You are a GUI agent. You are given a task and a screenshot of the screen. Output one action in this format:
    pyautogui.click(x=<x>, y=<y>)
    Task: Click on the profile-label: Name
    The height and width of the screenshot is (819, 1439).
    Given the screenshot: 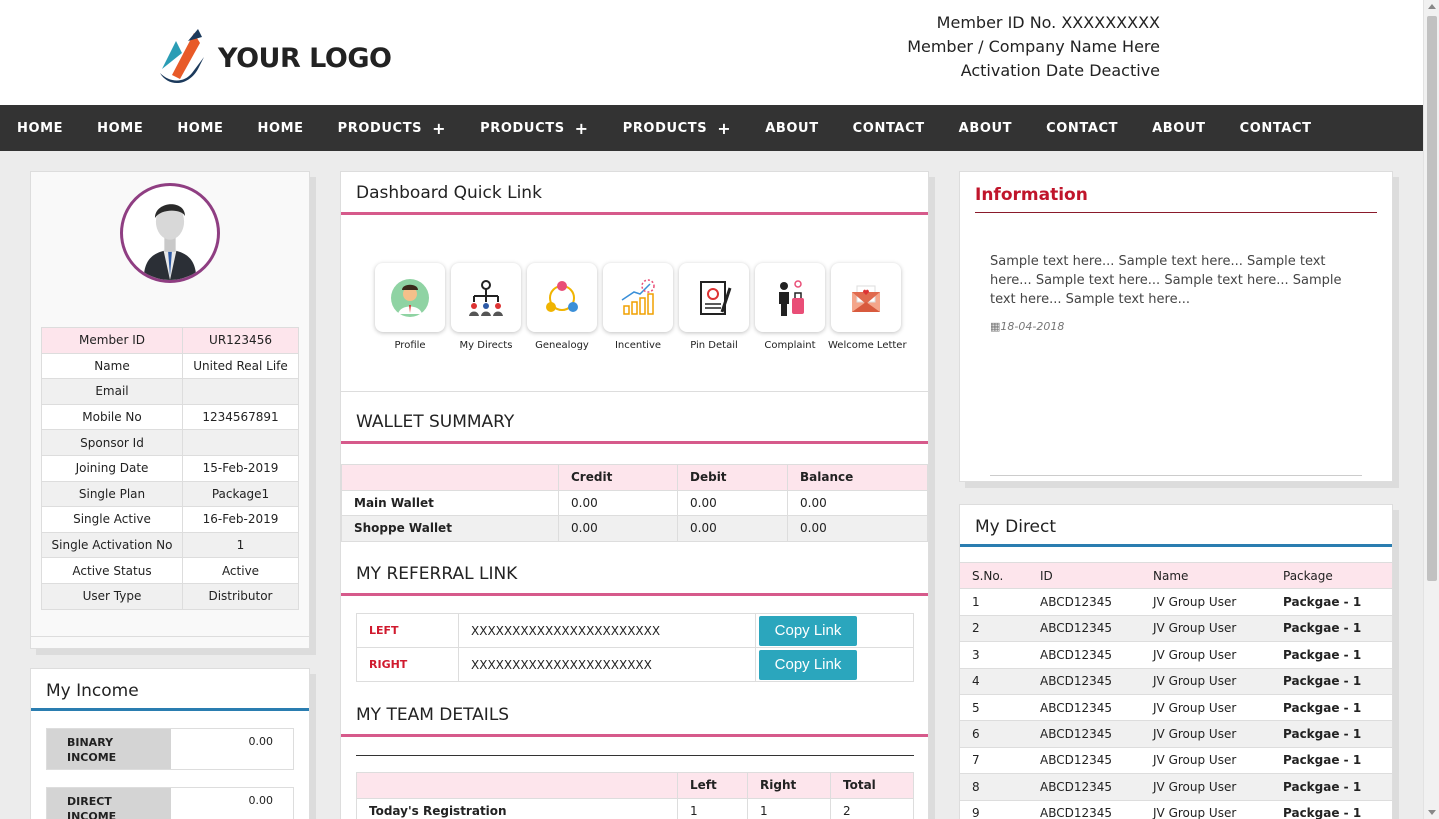 What is the action you would take?
    pyautogui.click(x=112, y=366)
    